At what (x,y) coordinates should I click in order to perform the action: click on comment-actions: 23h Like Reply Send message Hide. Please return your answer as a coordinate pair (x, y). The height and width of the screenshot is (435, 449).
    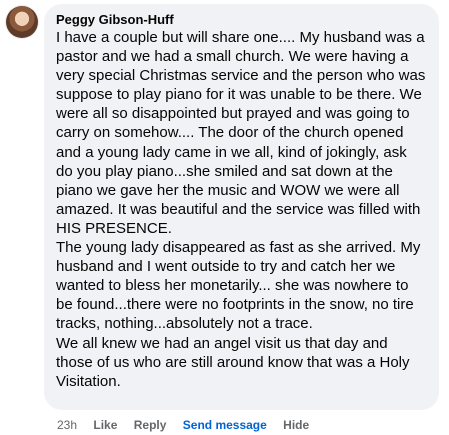
    Looking at the image, I should click on (189, 425).